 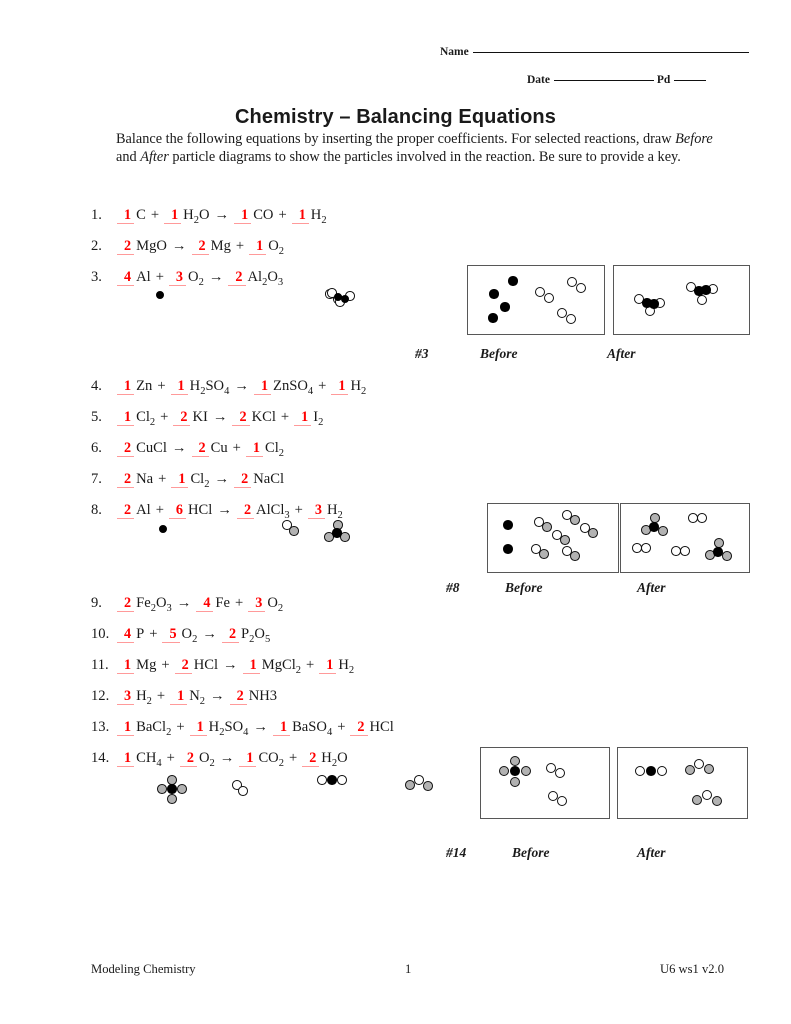 I want to click on diagram-label-8-before: Before, so click(x=524, y=587).